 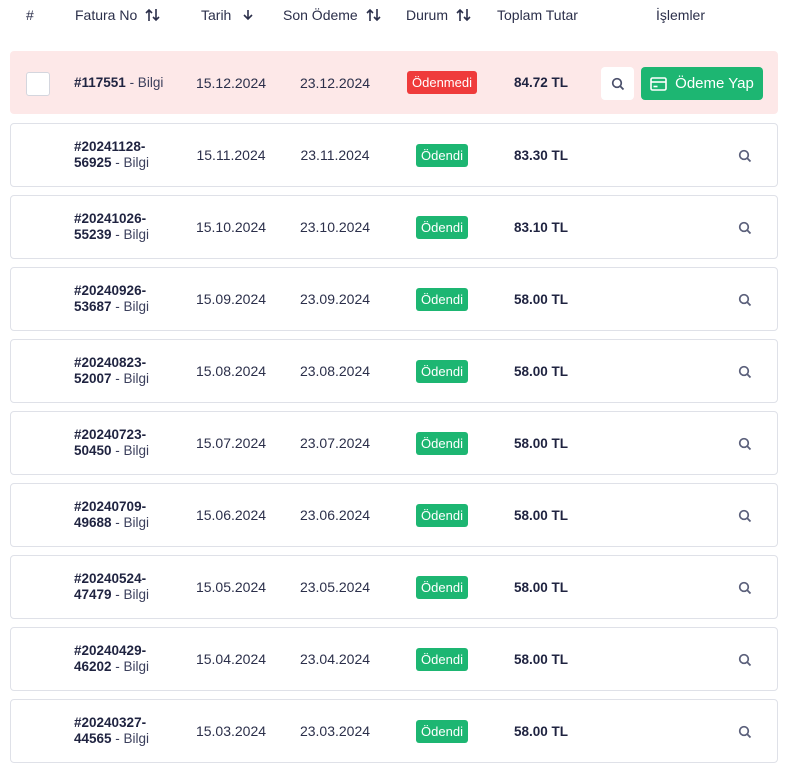 What do you see at coordinates (111, 219) in the screenshot?
I see `invoice-no-line1: #20241026-` at bounding box center [111, 219].